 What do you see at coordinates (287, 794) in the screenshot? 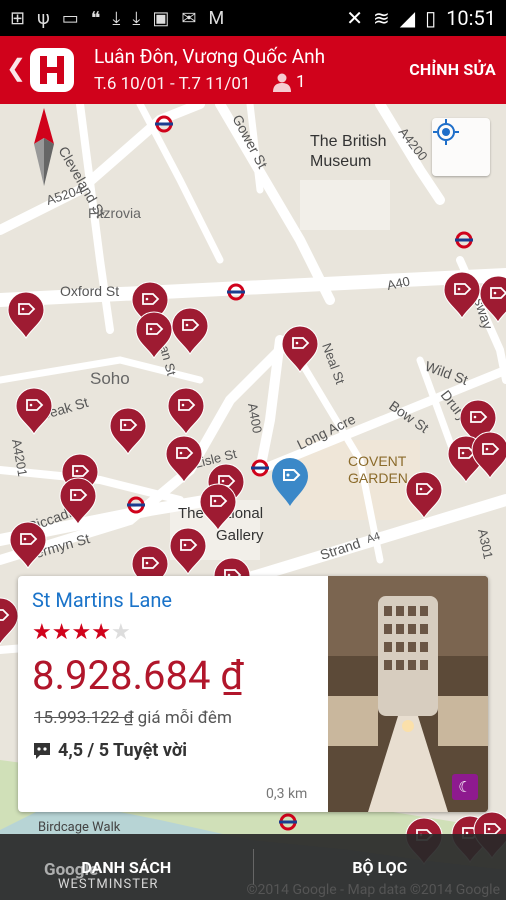
I see `hotel-distance: 0,3 km` at bounding box center [287, 794].